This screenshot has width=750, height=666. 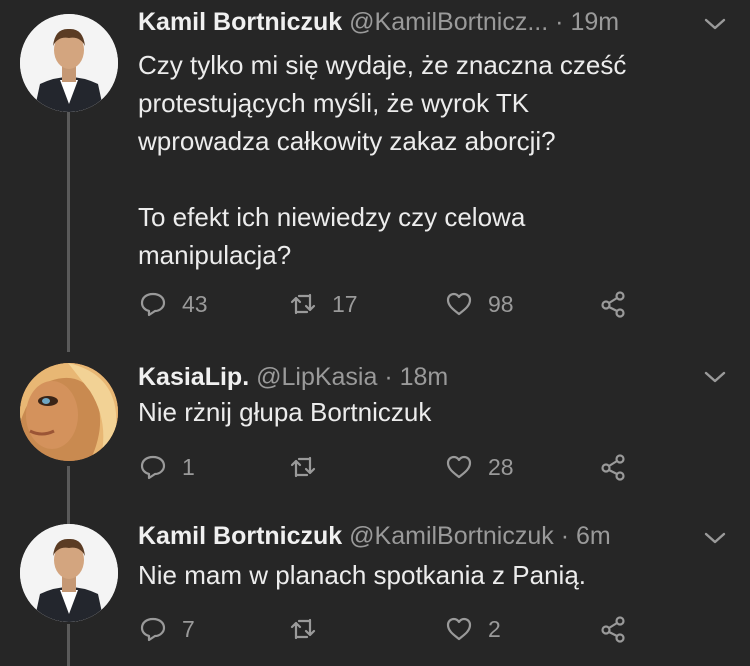 What do you see at coordinates (479, 304) in the screenshot?
I see `like-button: 98` at bounding box center [479, 304].